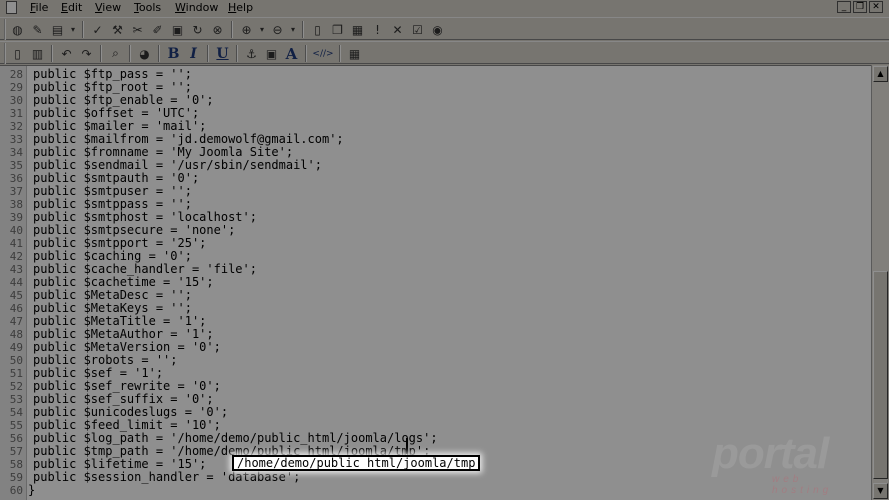 The width and height of the screenshot is (889, 500). I want to click on line-number: 40, so click(16, 230).